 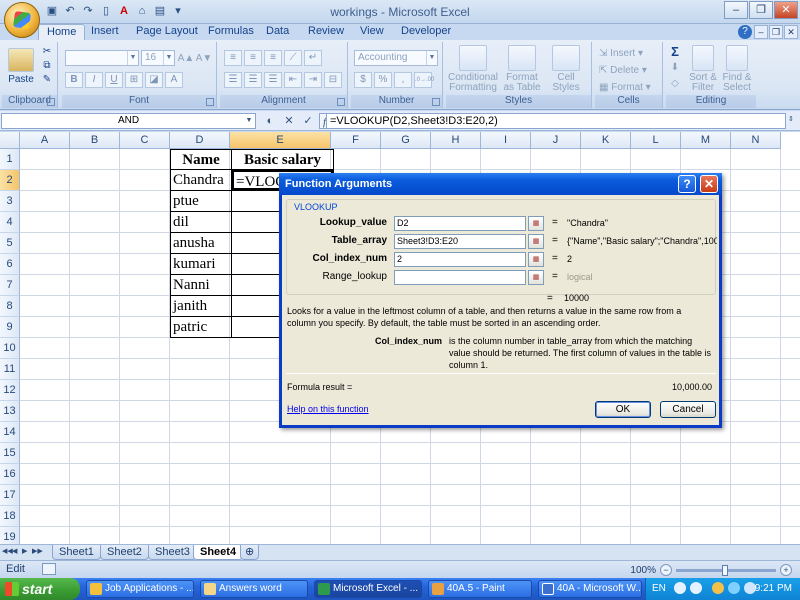 What do you see at coordinates (341, 102) in the screenshot?
I see `alignment-launcher-icon` at bounding box center [341, 102].